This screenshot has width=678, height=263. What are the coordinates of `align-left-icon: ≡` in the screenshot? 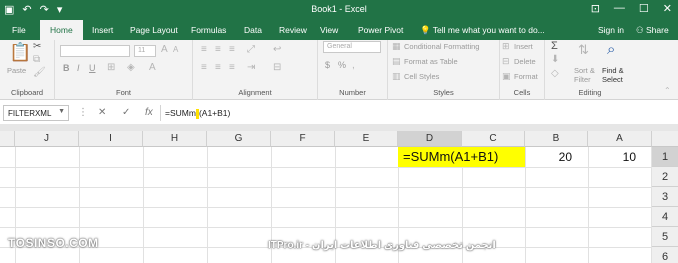 It's located at (204, 67).